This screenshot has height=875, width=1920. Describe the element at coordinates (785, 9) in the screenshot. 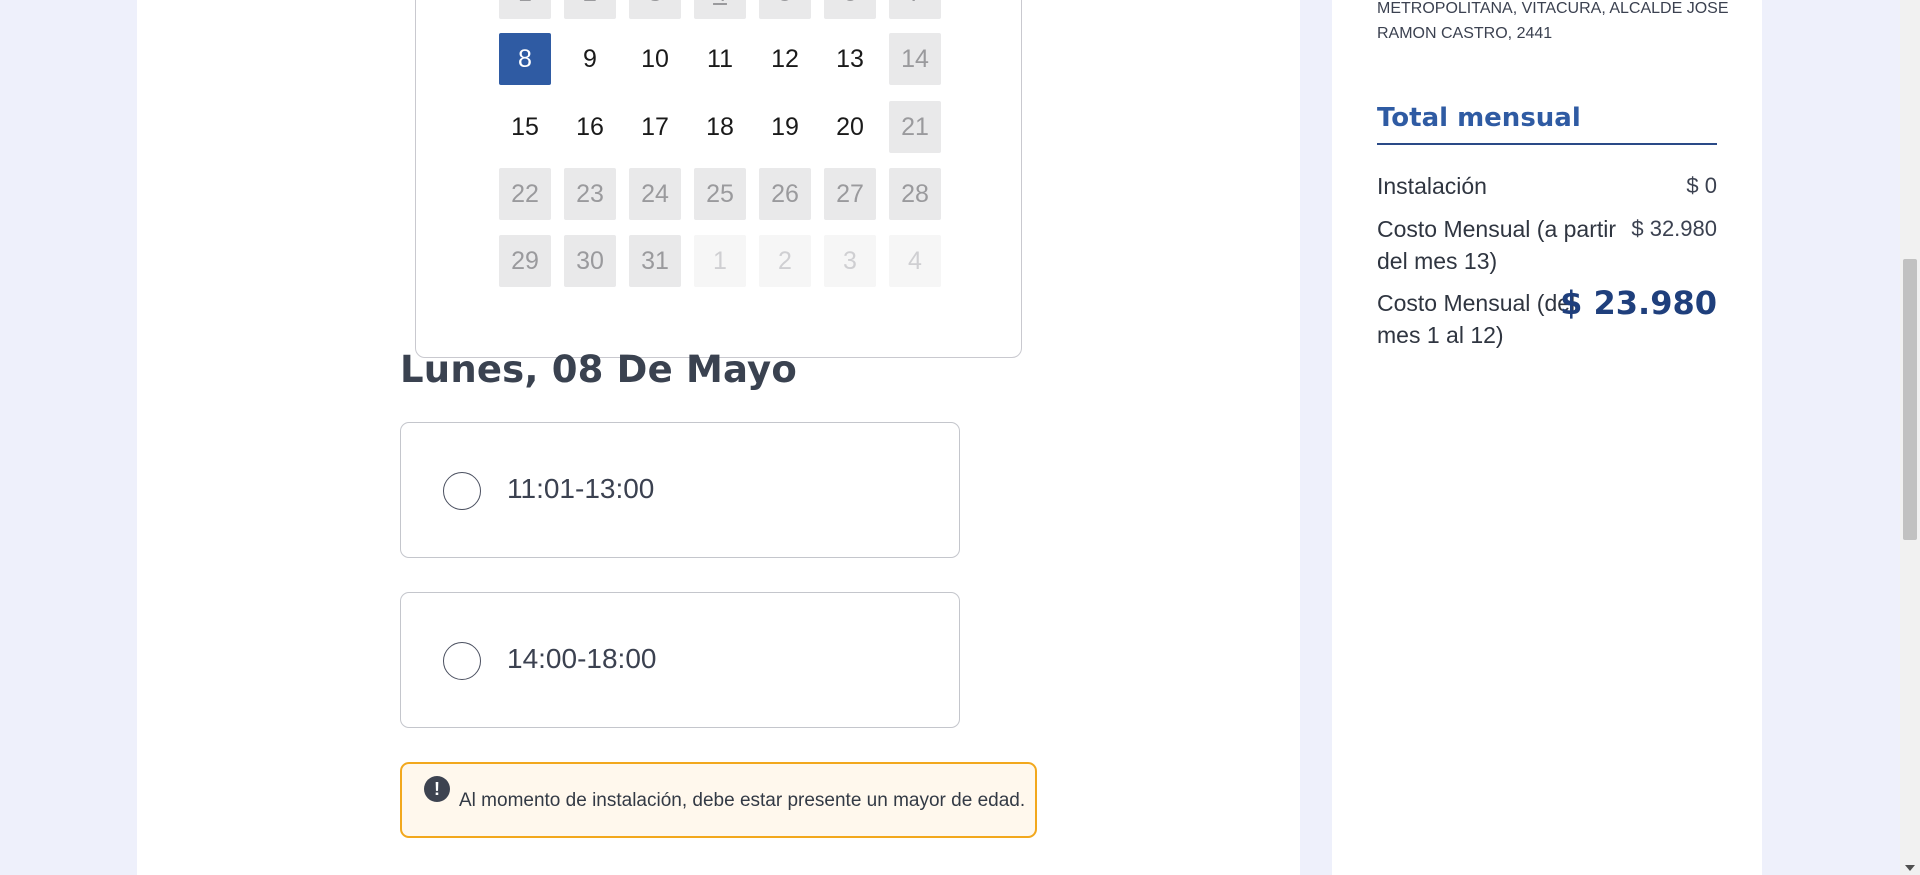

I see `calendar-day: 5` at that location.